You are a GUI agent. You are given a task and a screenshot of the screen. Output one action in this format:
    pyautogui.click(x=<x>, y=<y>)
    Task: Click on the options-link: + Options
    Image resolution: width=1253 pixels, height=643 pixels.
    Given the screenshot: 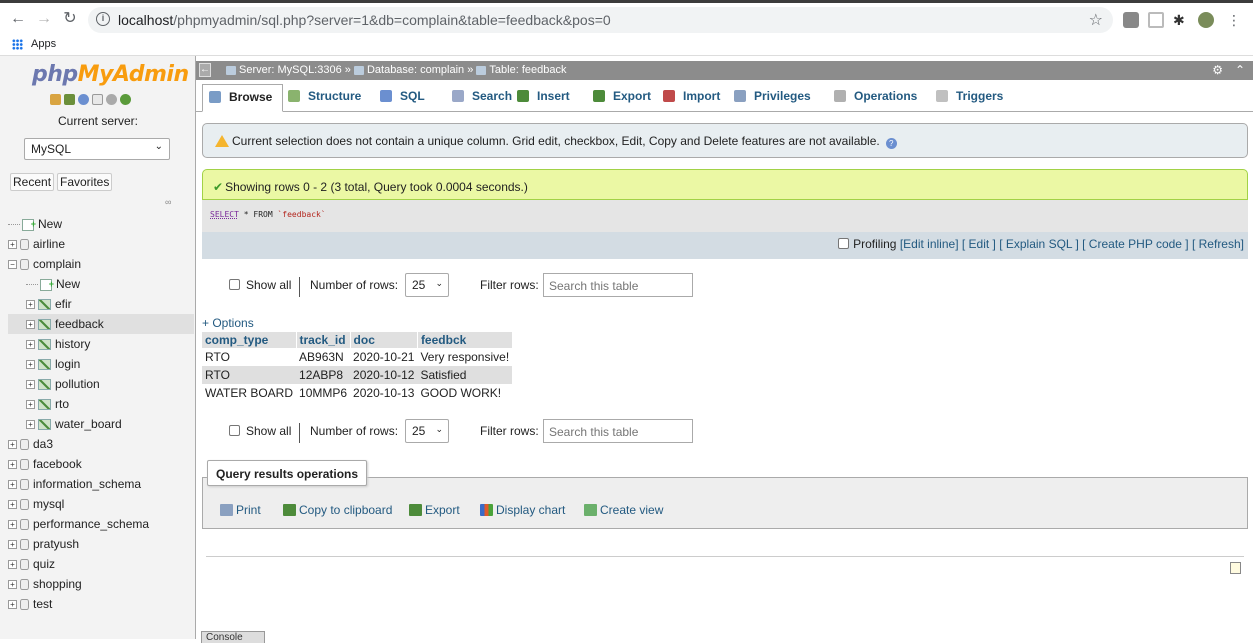 What is the action you would take?
    pyautogui.click(x=228, y=323)
    